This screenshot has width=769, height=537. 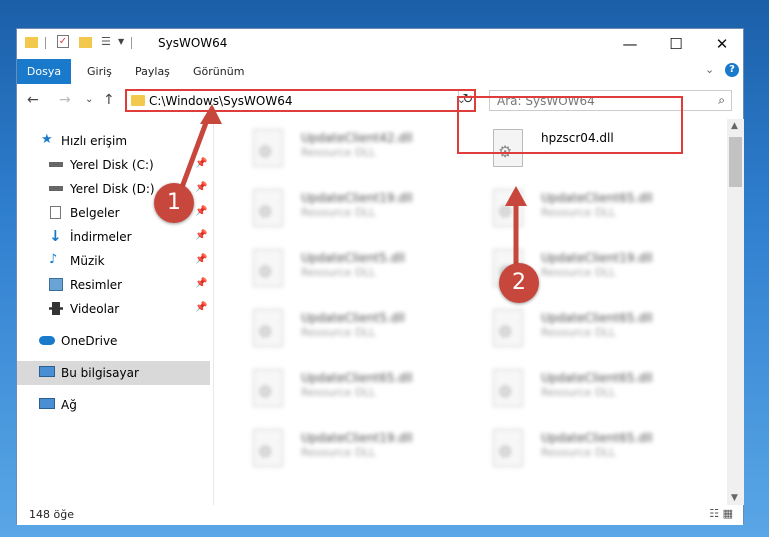 What do you see at coordinates (56, 164) in the screenshot?
I see `drive-icon` at bounding box center [56, 164].